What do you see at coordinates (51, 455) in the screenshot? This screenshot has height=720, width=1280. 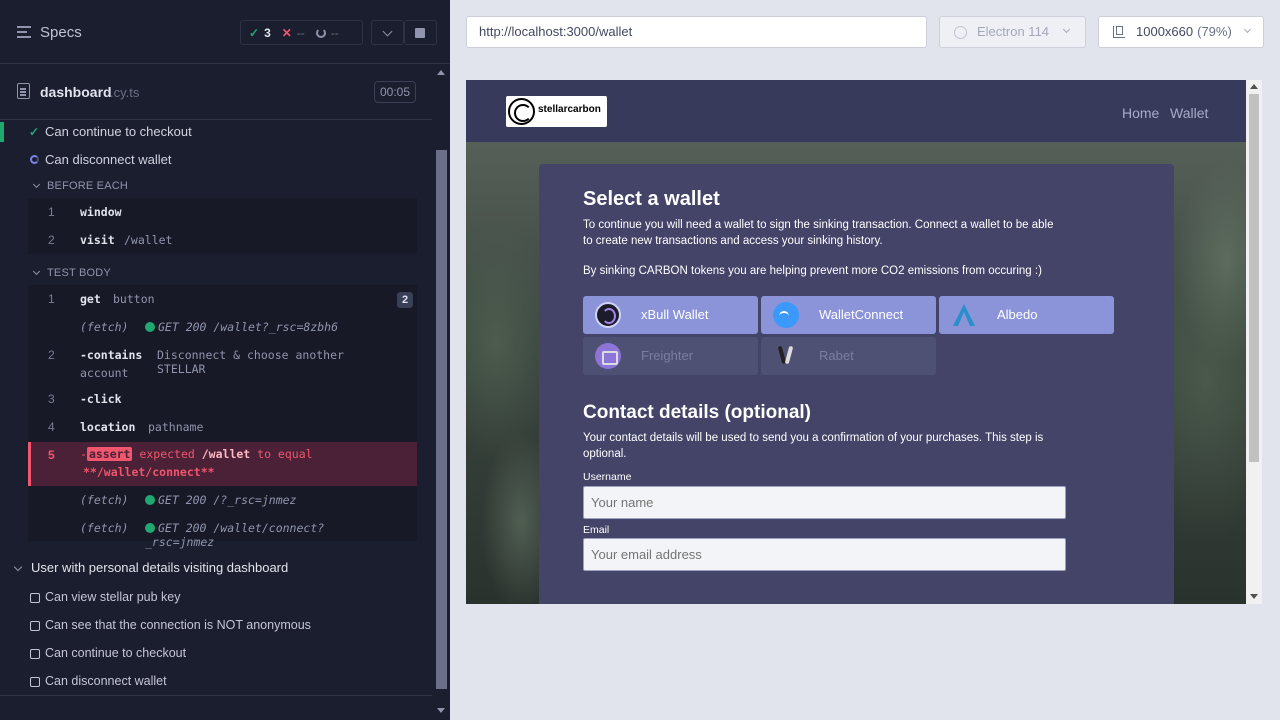 I see `command-number: 5` at bounding box center [51, 455].